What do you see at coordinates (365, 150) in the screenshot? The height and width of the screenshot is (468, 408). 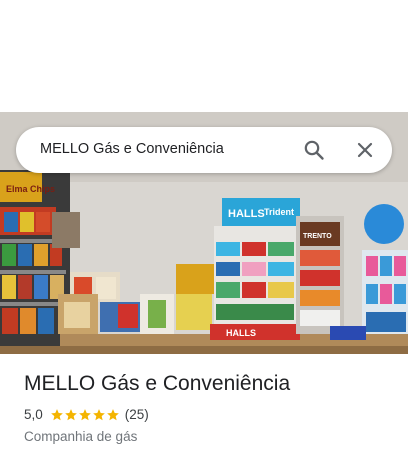 I see `close-icon` at bounding box center [365, 150].